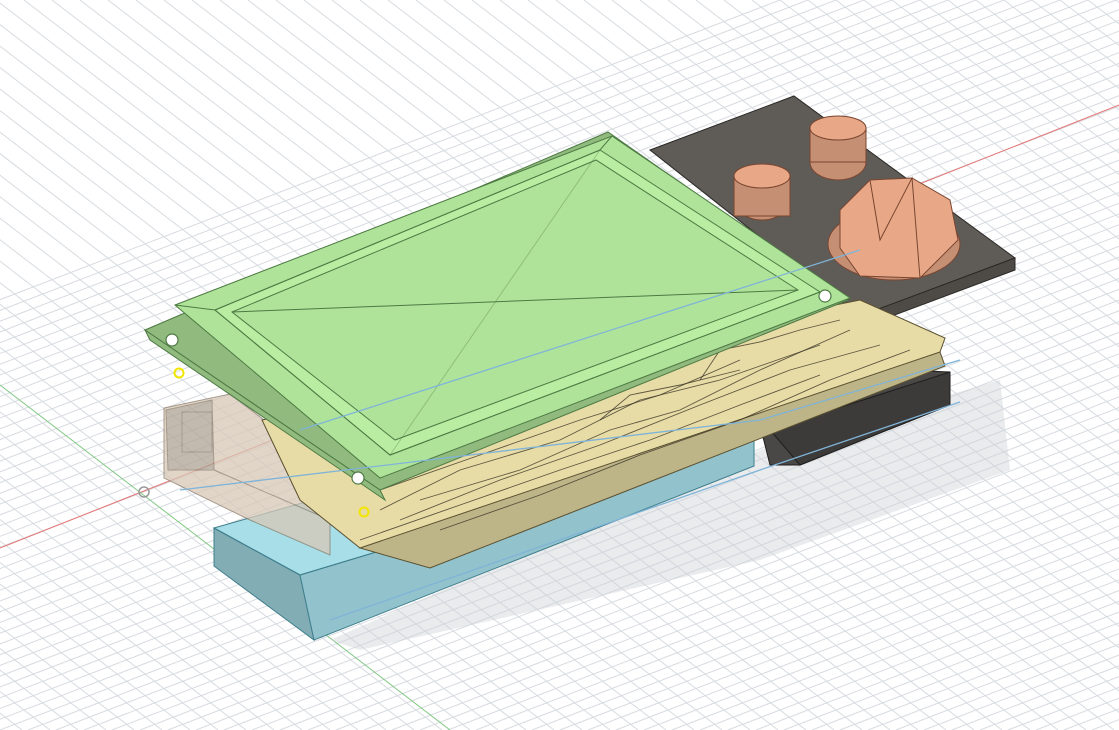  Describe the element at coordinates (172, 340) in the screenshot. I see `mount-hole-left` at that location.